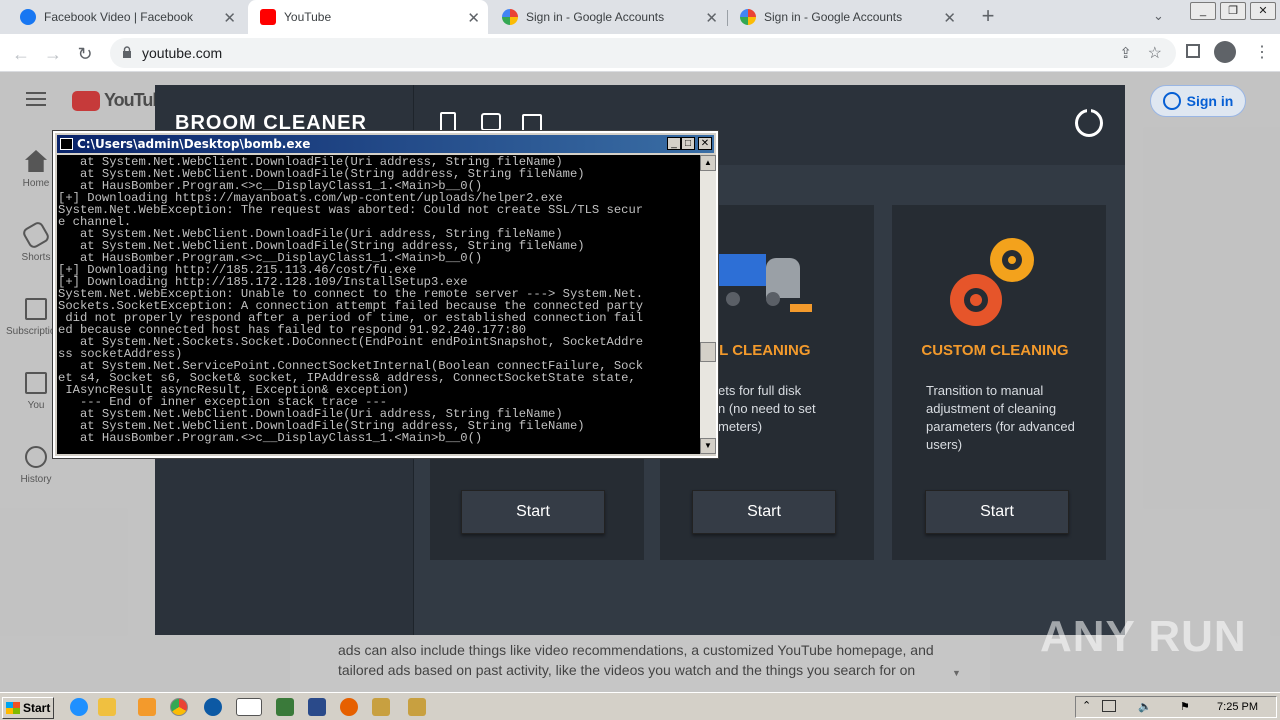 Image resolution: width=1280 pixels, height=720 pixels. I want to click on share-icon: ⇪, so click(1125, 53).